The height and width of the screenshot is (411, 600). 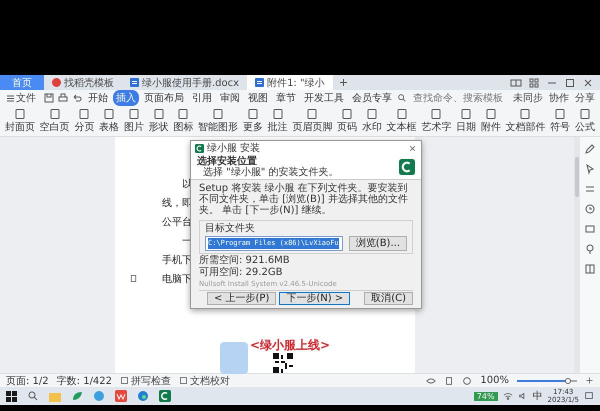 What do you see at coordinates (177, 223) in the screenshot?
I see `document-text: 公平台` at bounding box center [177, 223].